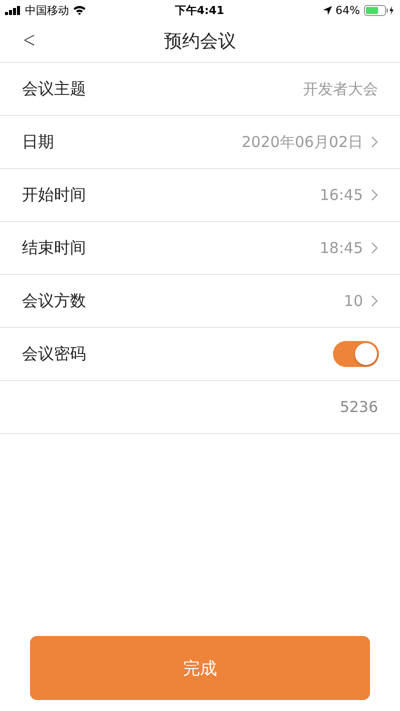  I want to click on field-value: 2020年06月02日, so click(302, 142).